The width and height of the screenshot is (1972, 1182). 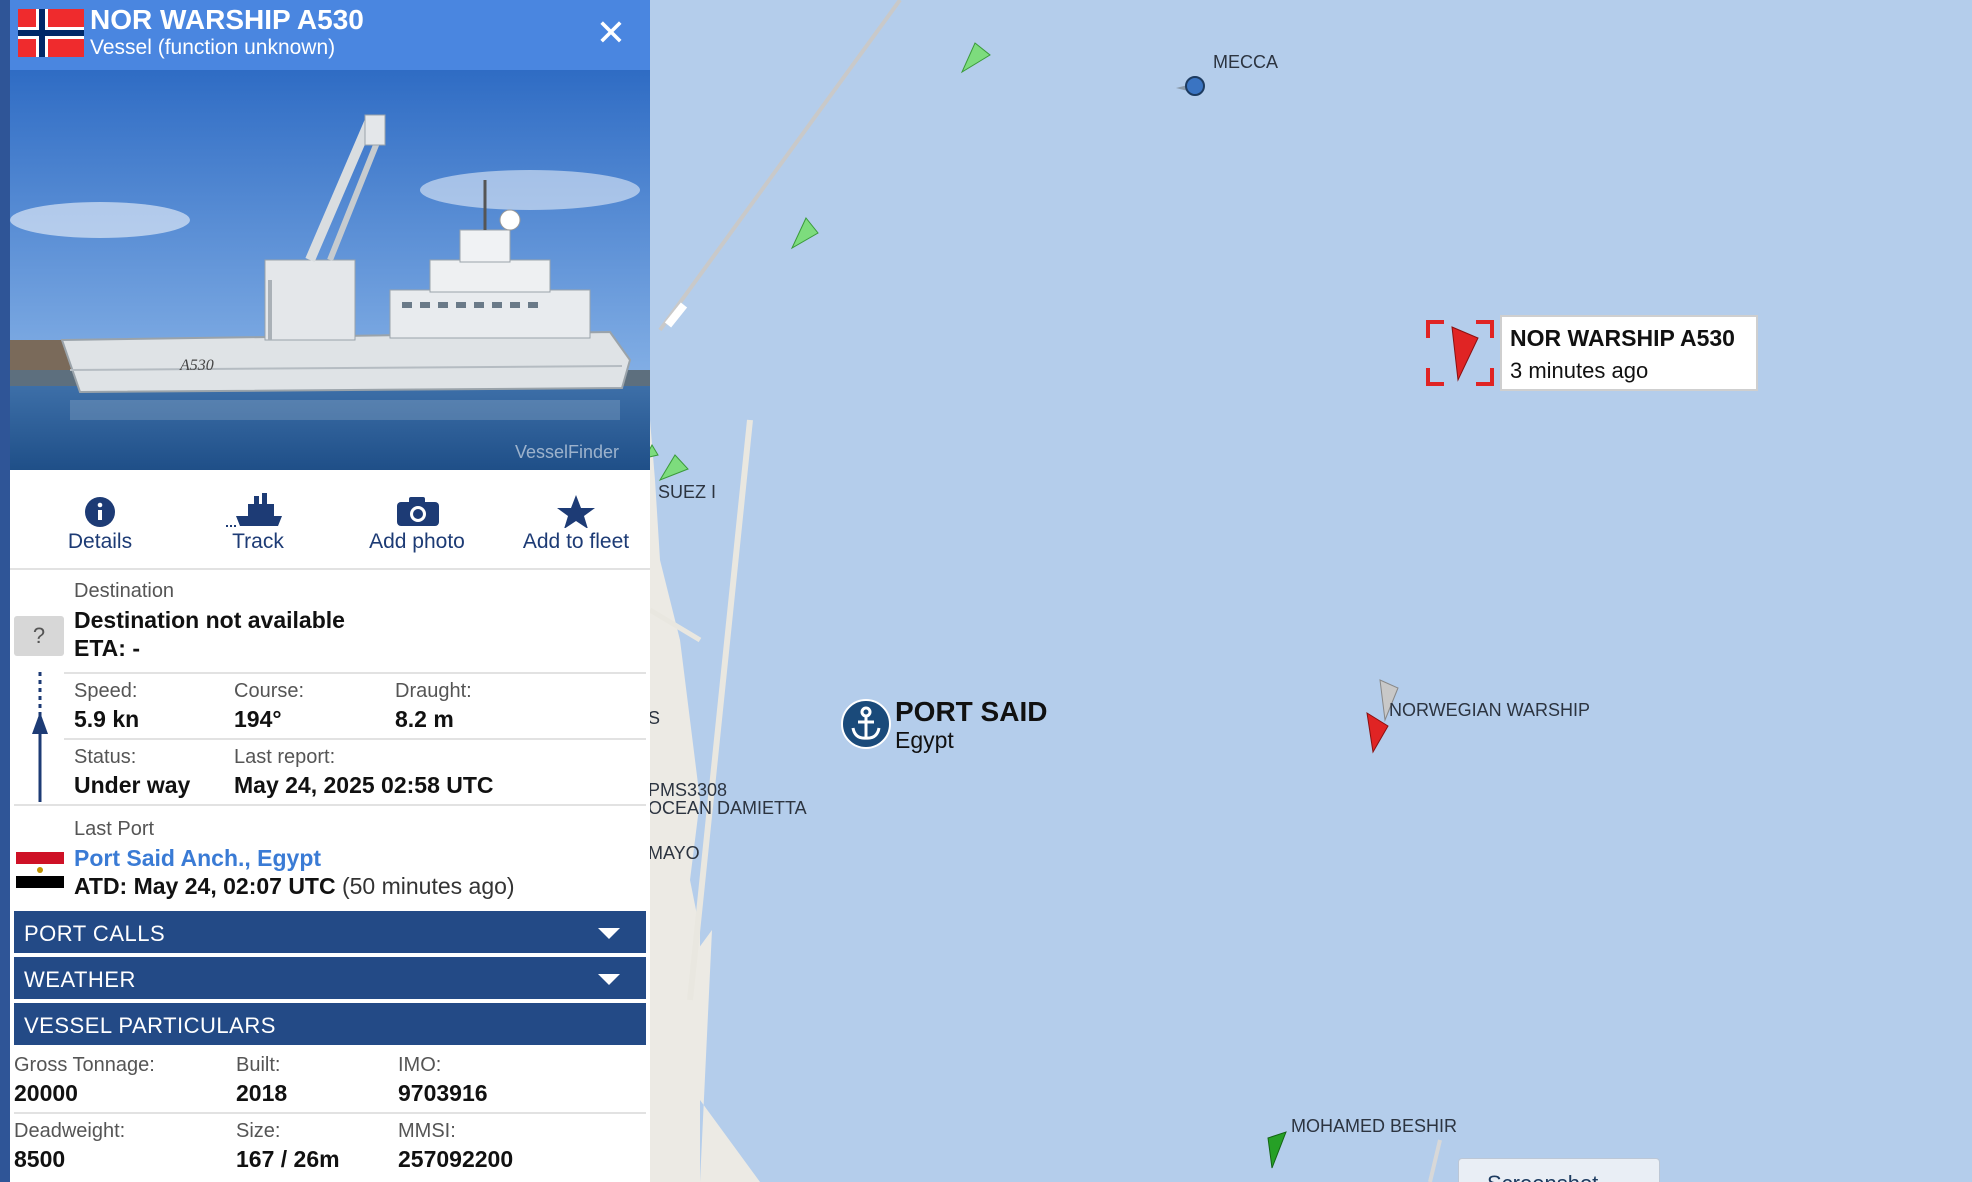 What do you see at coordinates (330, 978) in the screenshot?
I see `weather-section: WEATHER` at bounding box center [330, 978].